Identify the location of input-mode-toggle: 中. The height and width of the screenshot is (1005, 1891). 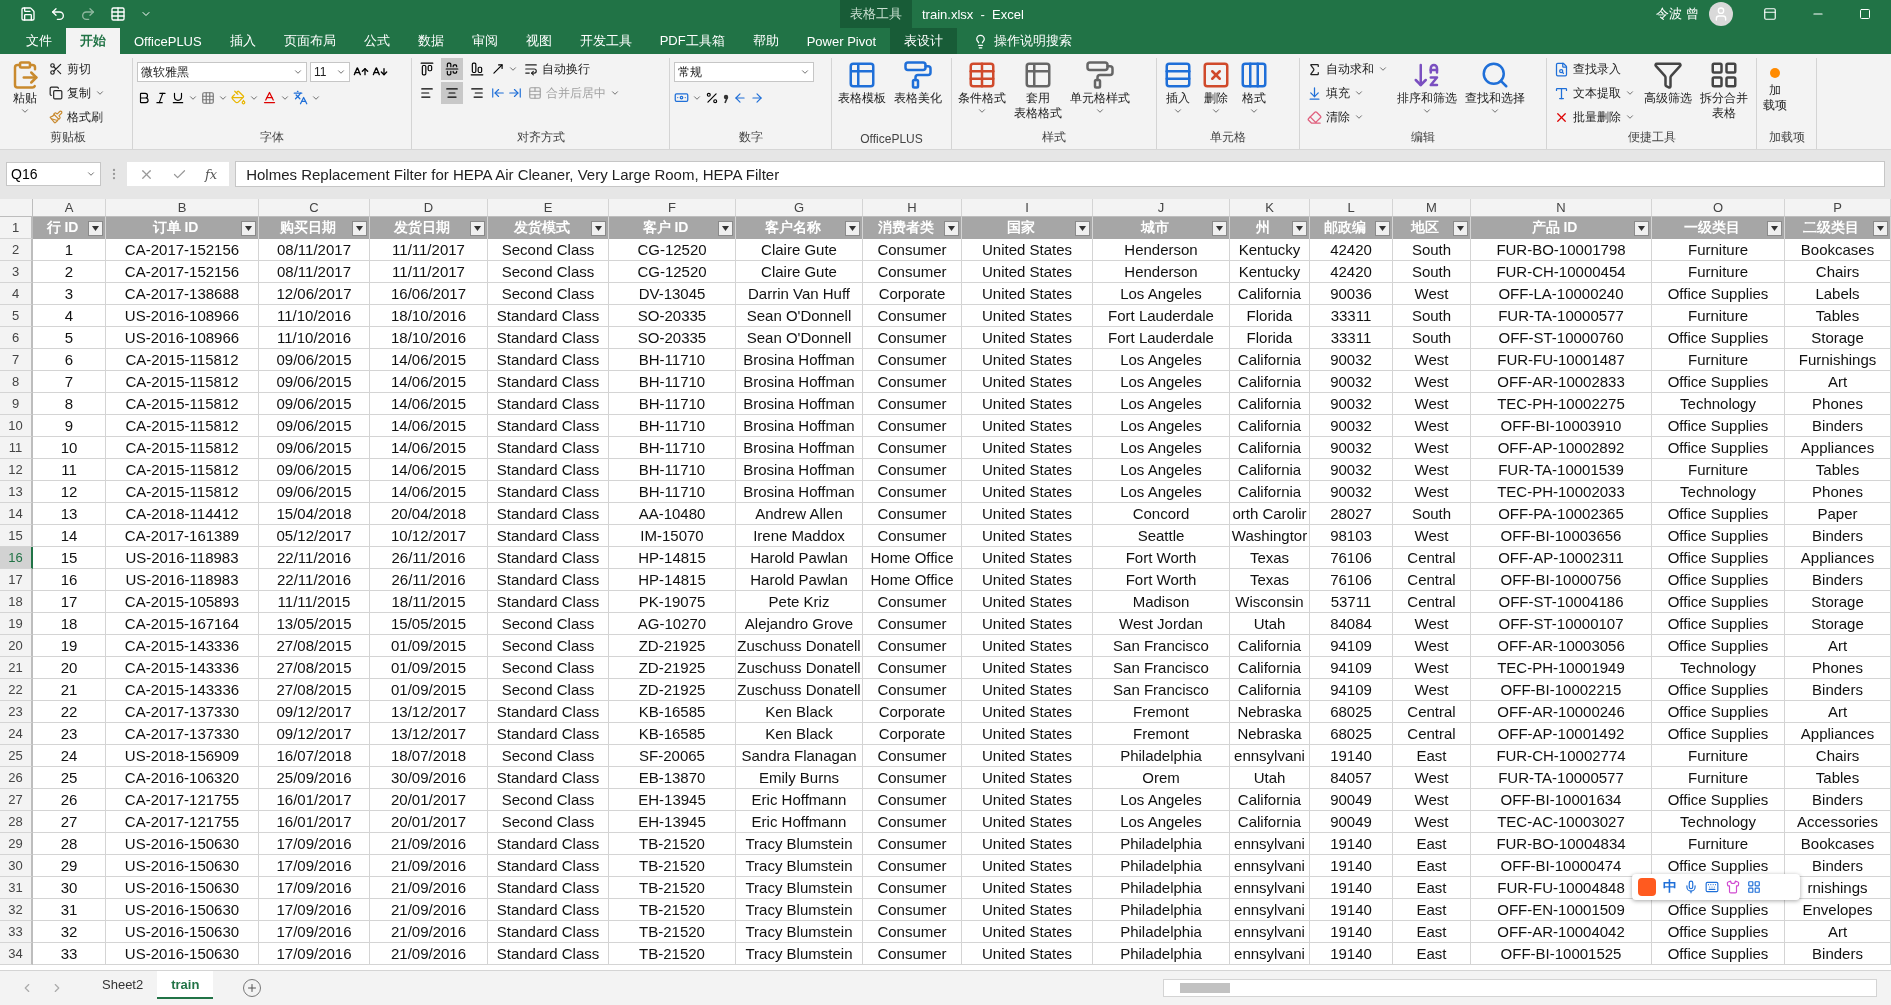
(1670, 887).